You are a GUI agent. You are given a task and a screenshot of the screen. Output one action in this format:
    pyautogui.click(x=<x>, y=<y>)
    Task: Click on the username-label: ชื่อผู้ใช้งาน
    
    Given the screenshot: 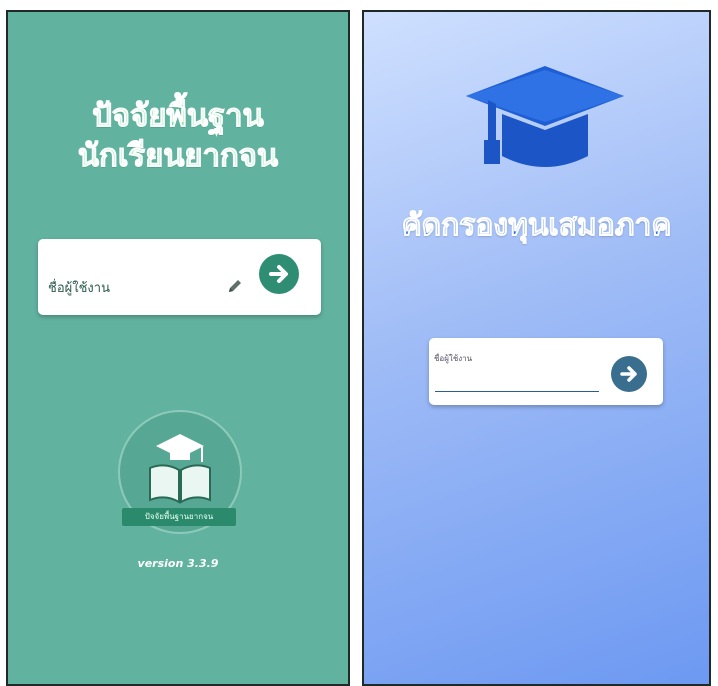 What is the action you would take?
    pyautogui.click(x=453, y=358)
    